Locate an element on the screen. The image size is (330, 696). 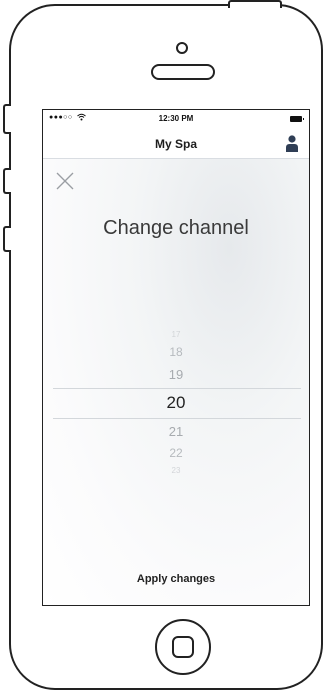
earpiece-speaker is located at coordinates (183, 72).